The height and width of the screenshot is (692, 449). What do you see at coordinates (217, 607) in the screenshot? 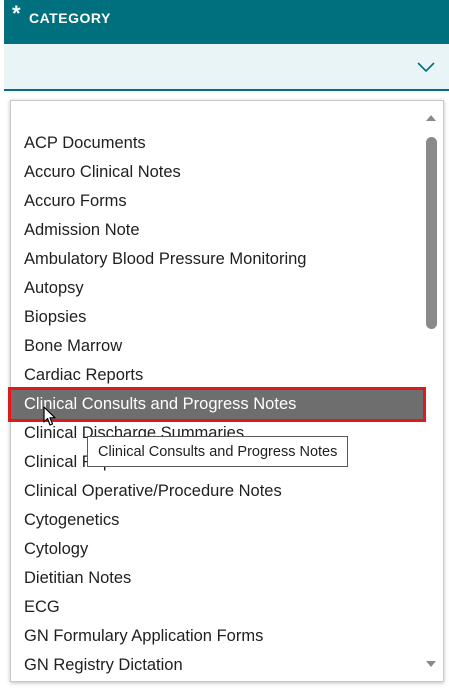
I see `list-item: ECG` at bounding box center [217, 607].